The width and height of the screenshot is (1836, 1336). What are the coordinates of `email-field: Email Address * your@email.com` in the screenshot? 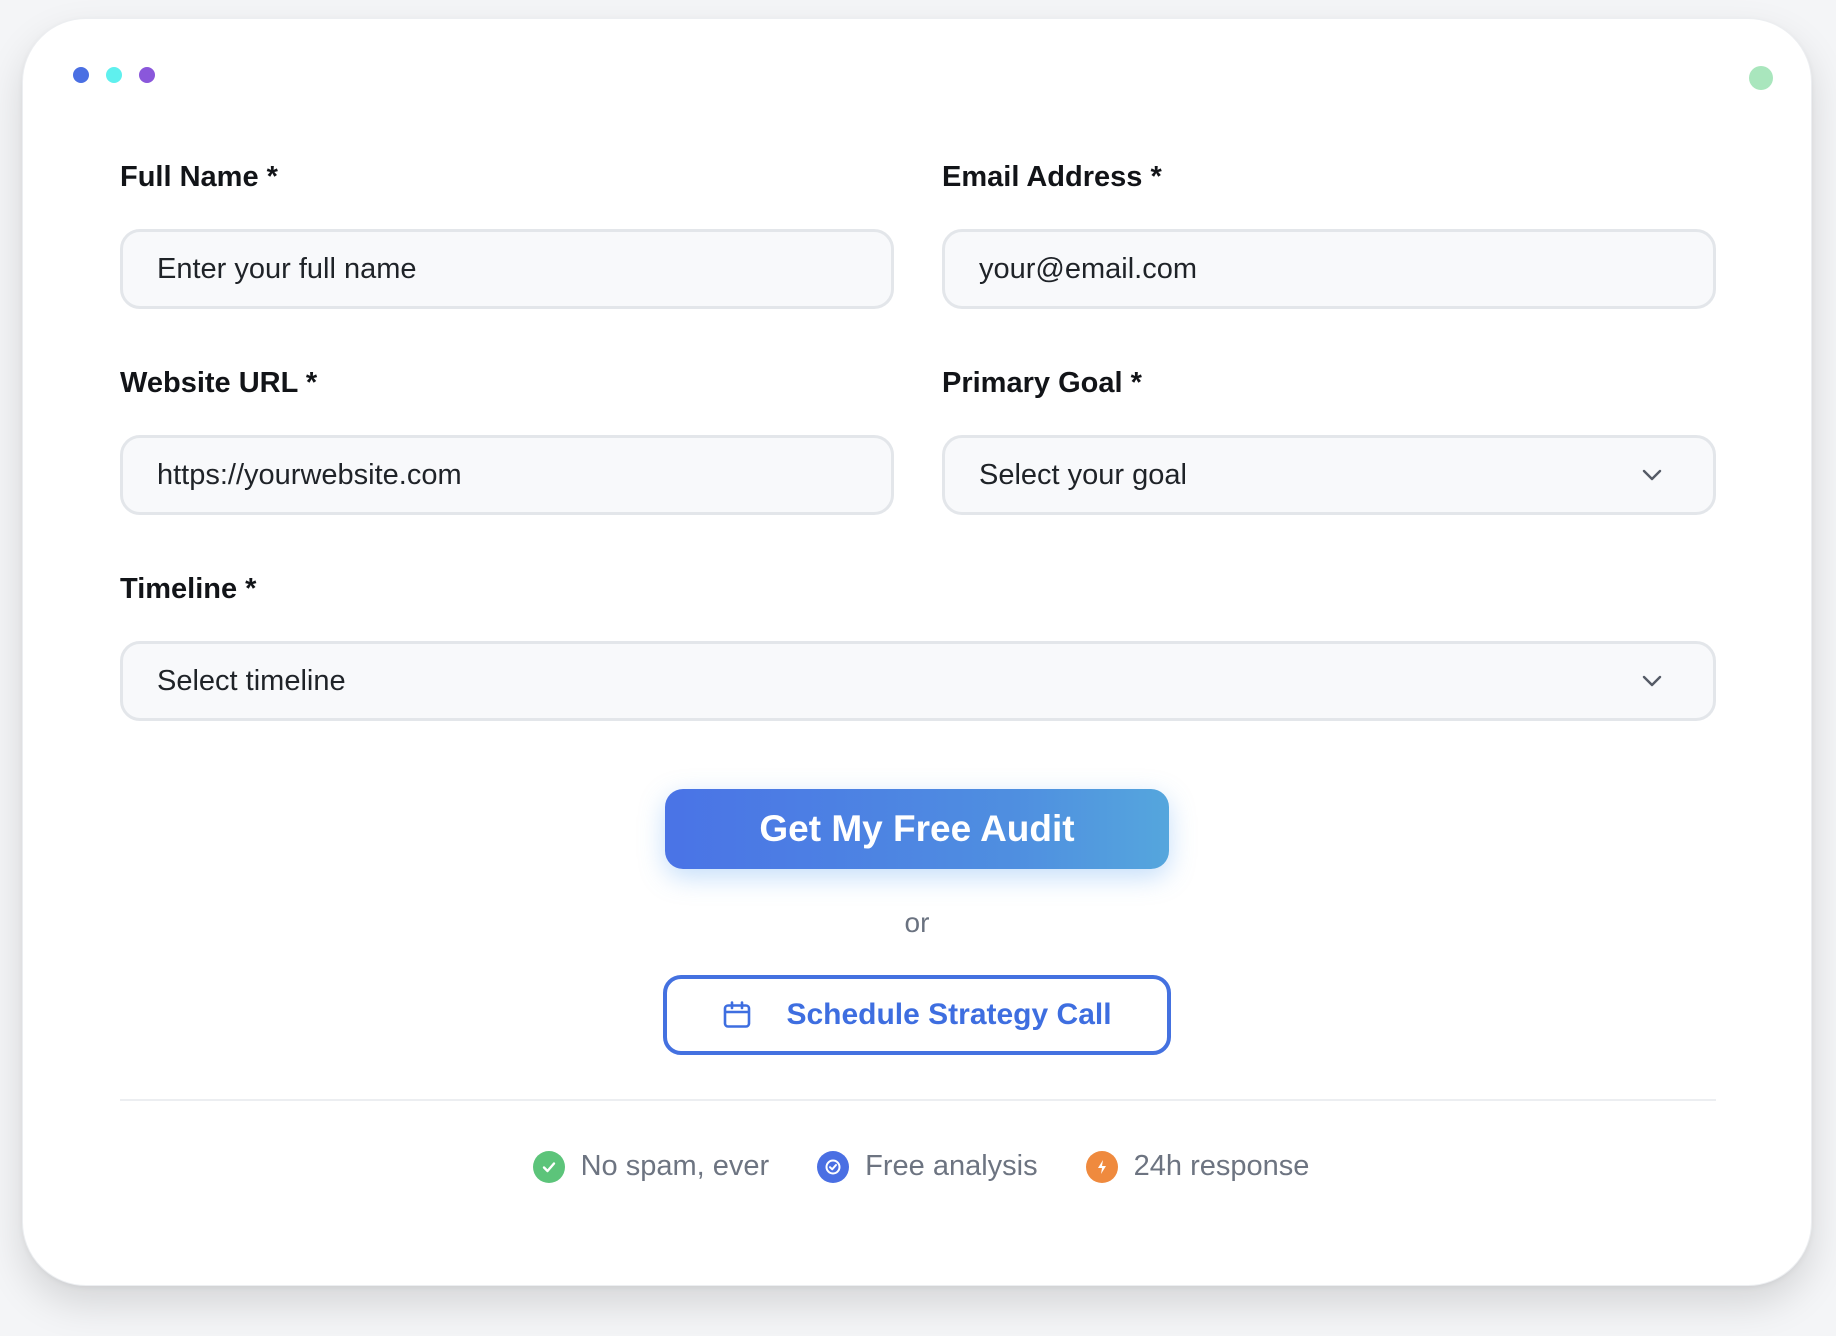 It's located at (1329, 234).